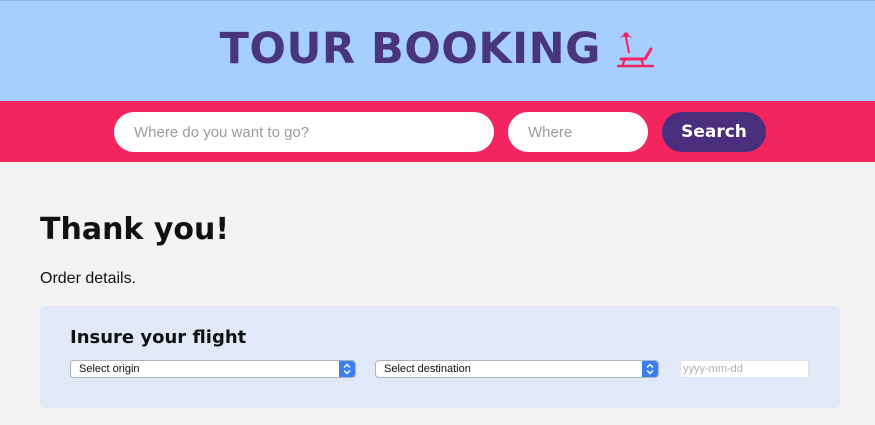  I want to click on insurance-title: Insure your flight, so click(158, 337).